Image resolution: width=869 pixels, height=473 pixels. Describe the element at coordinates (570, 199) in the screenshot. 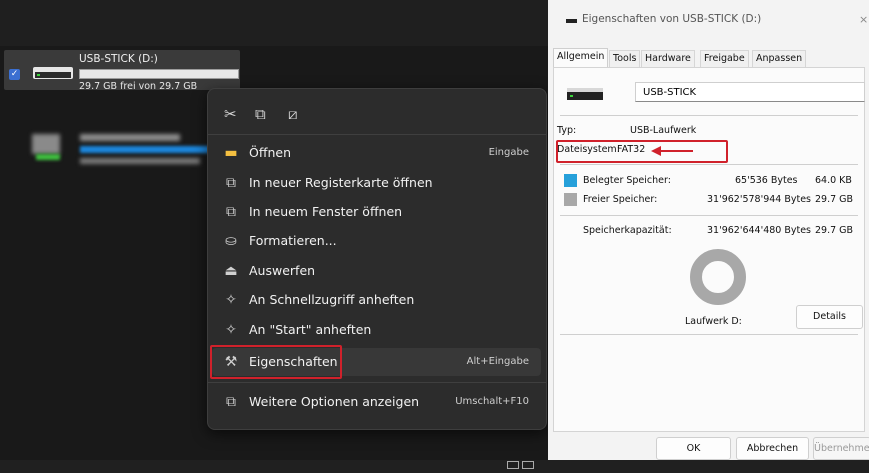

I see `free-space-swatch` at that location.